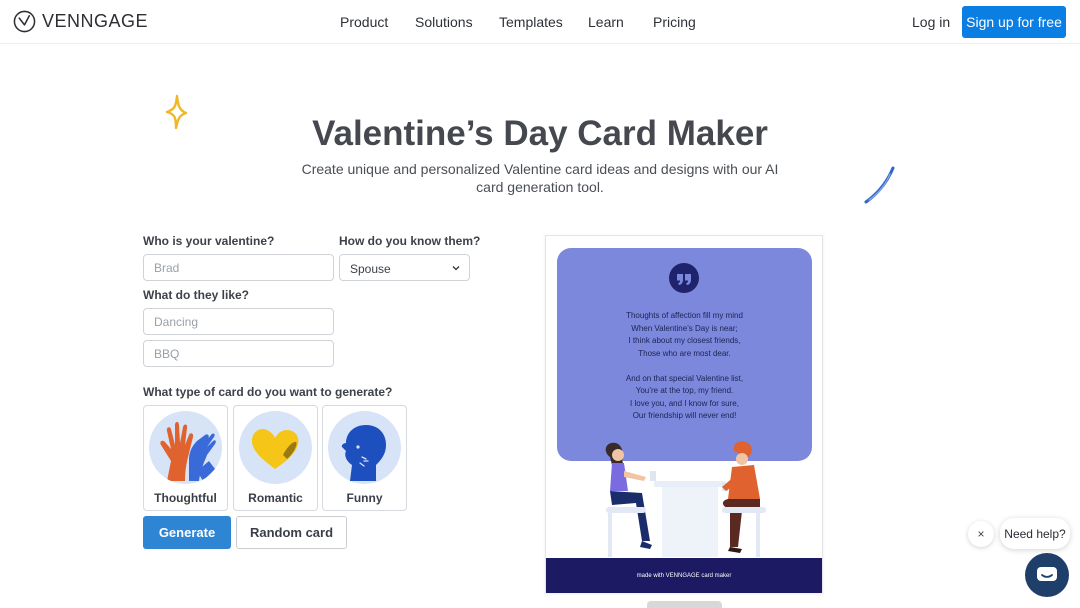  What do you see at coordinates (196, 295) in the screenshot?
I see `likes-label: What do they like?` at bounding box center [196, 295].